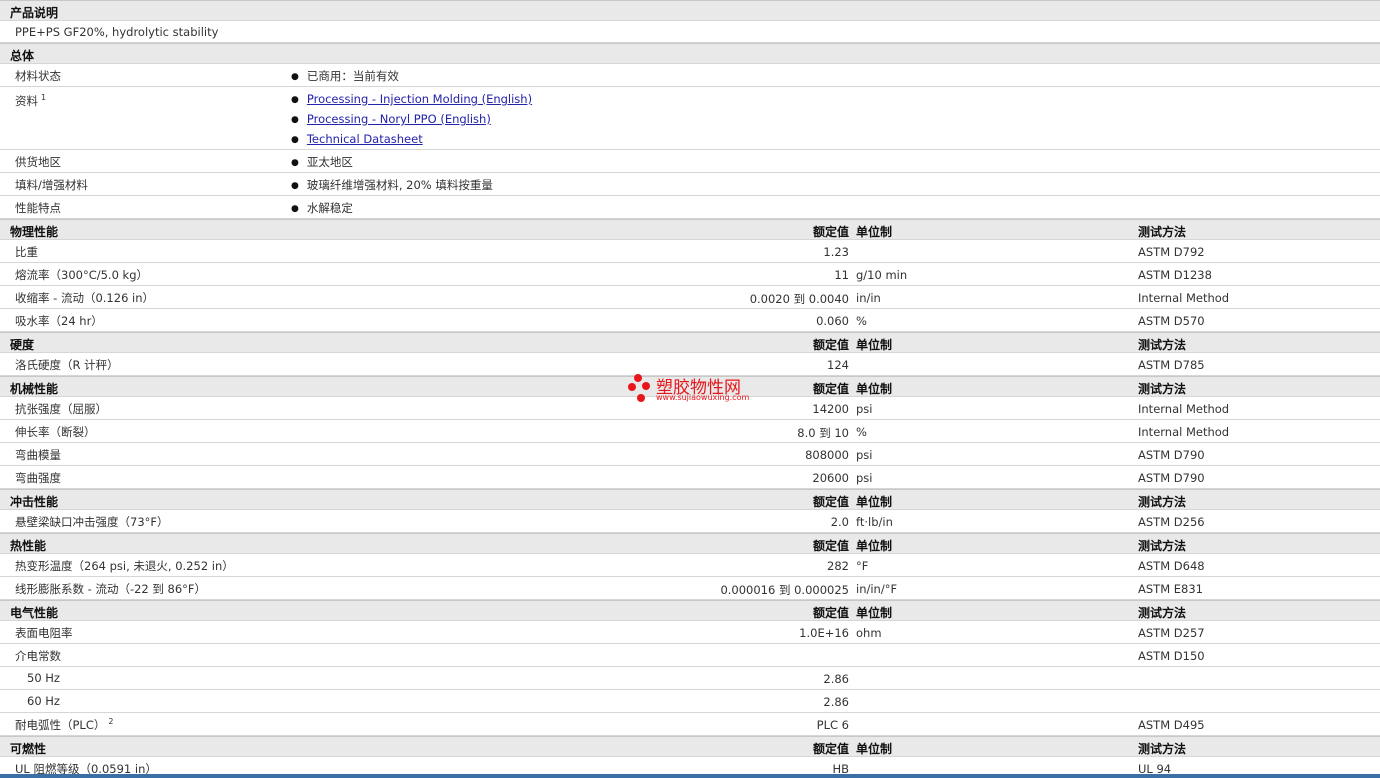 The height and width of the screenshot is (778, 1380). Describe the element at coordinates (345, 76) in the screenshot. I see `status-value: 已商用：当前有效` at that location.